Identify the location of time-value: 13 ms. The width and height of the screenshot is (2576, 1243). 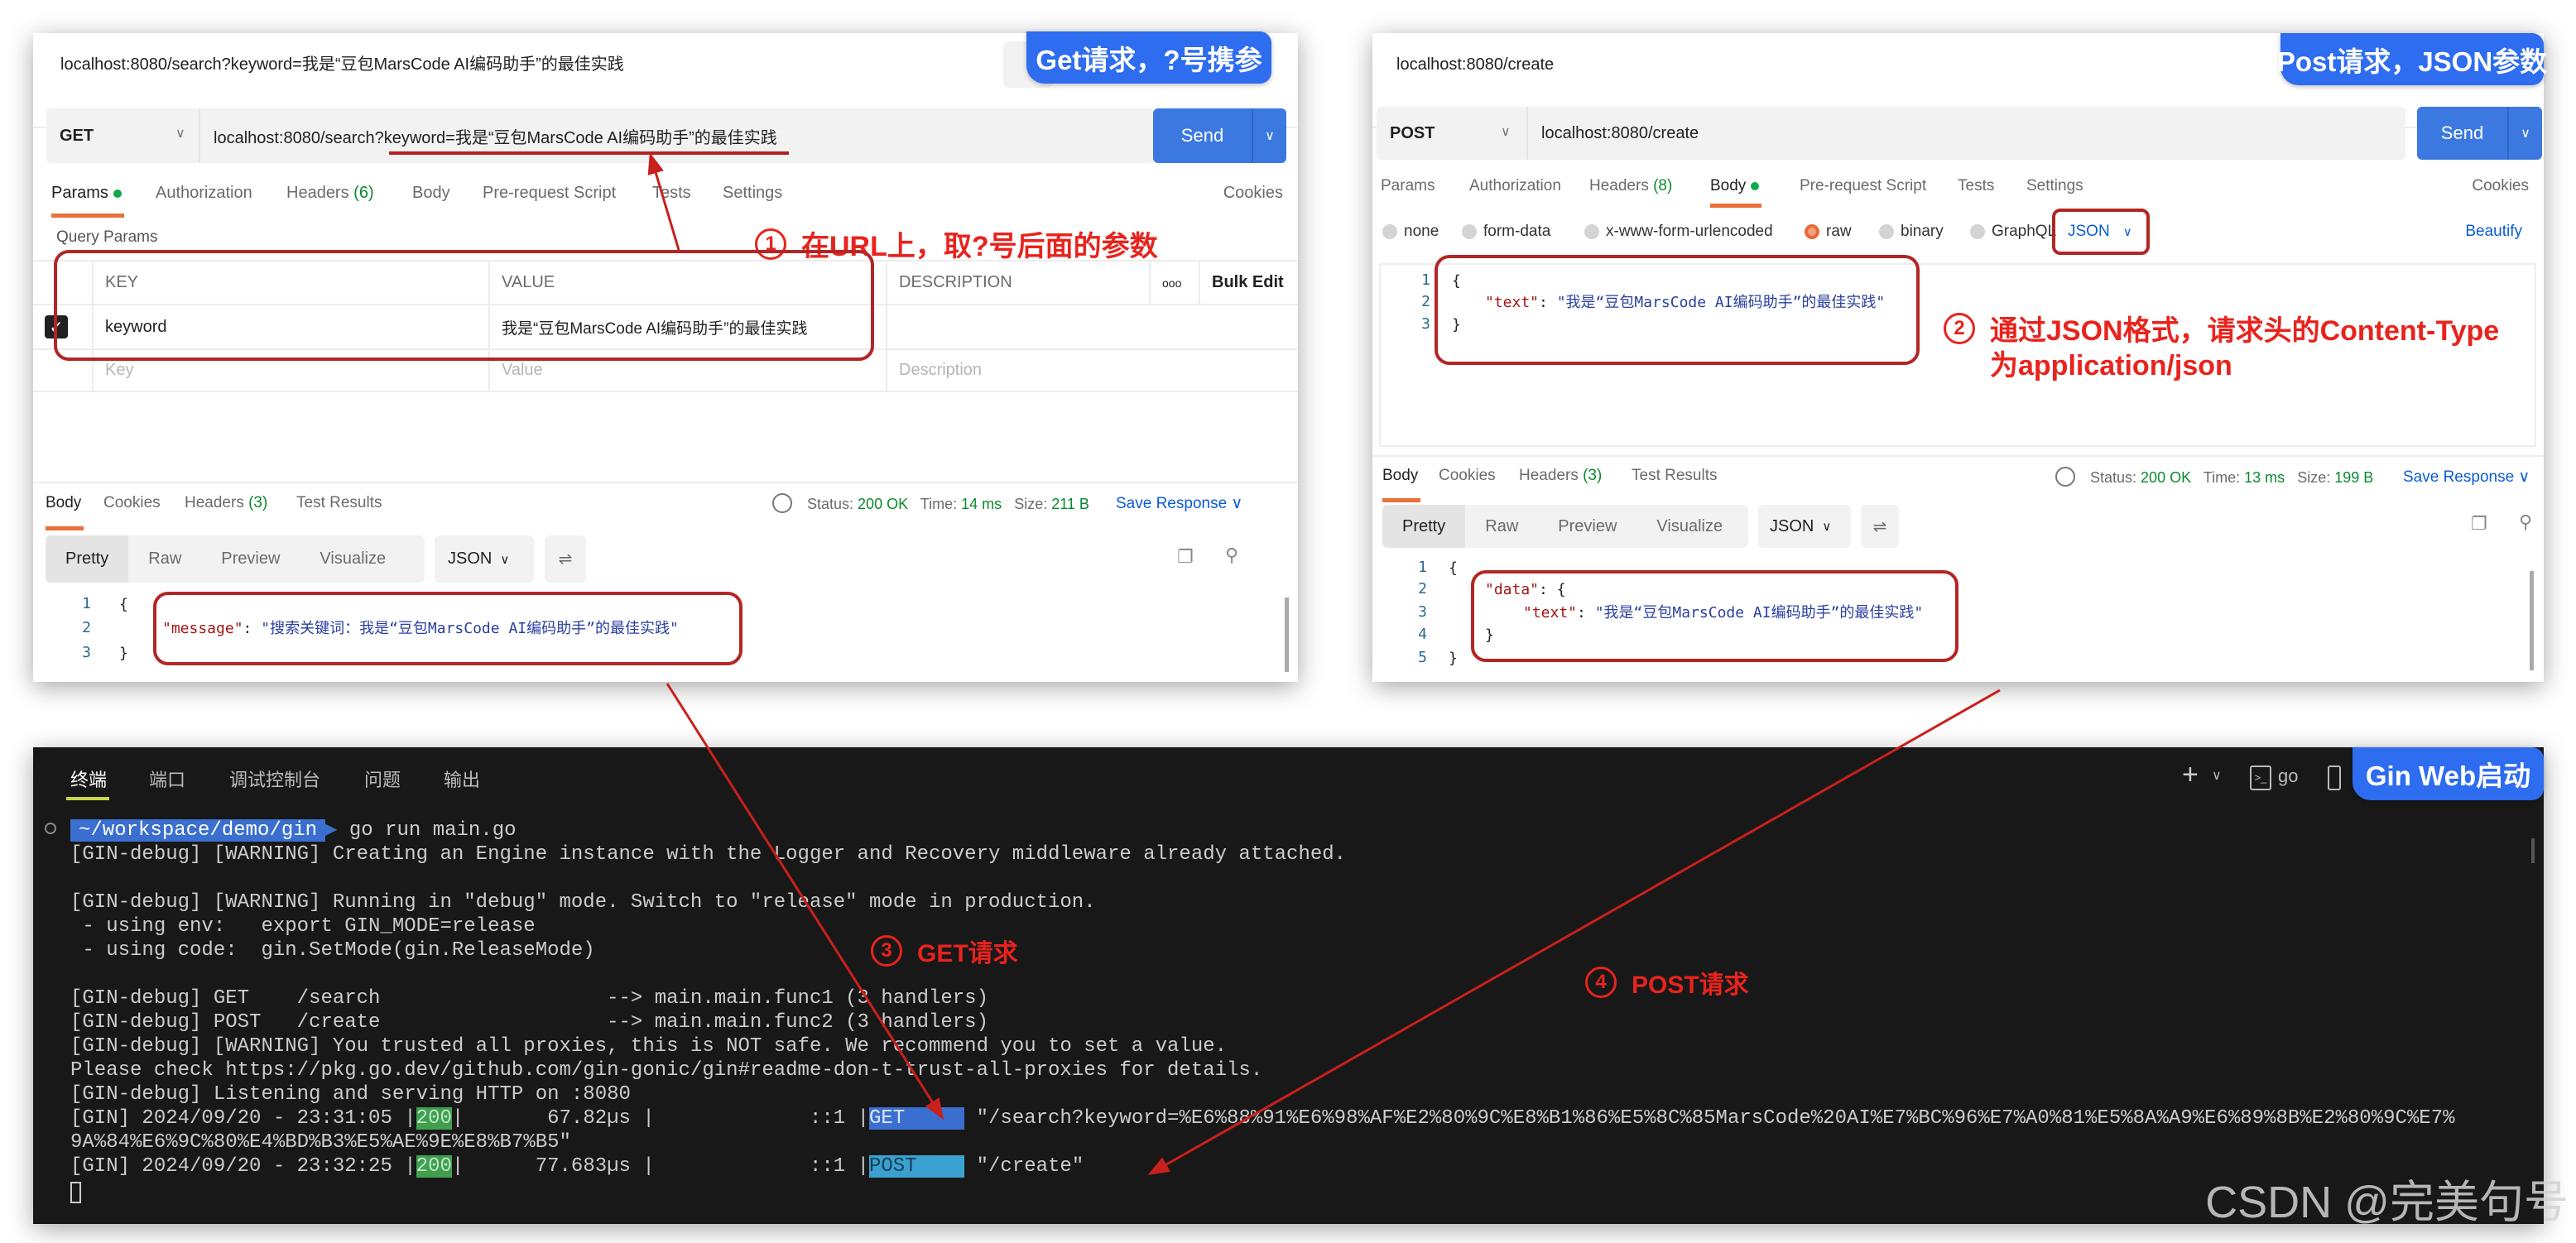
(2264, 478).